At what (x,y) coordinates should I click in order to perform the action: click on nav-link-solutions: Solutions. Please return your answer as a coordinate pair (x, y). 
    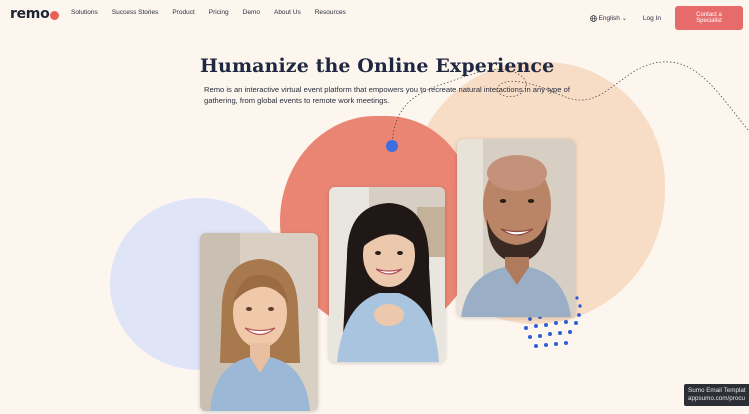
    Looking at the image, I should click on (84, 12).